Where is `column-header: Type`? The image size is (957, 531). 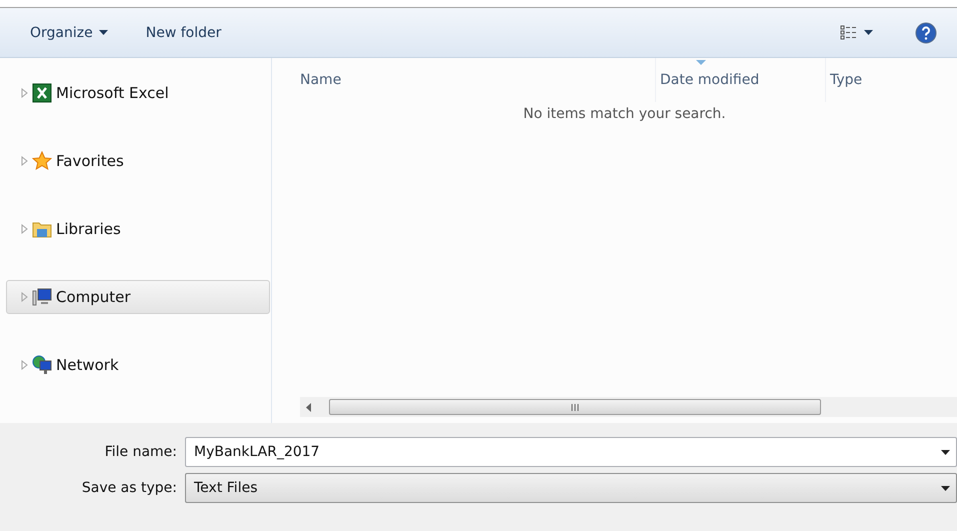
column-header: Type is located at coordinates (891, 80).